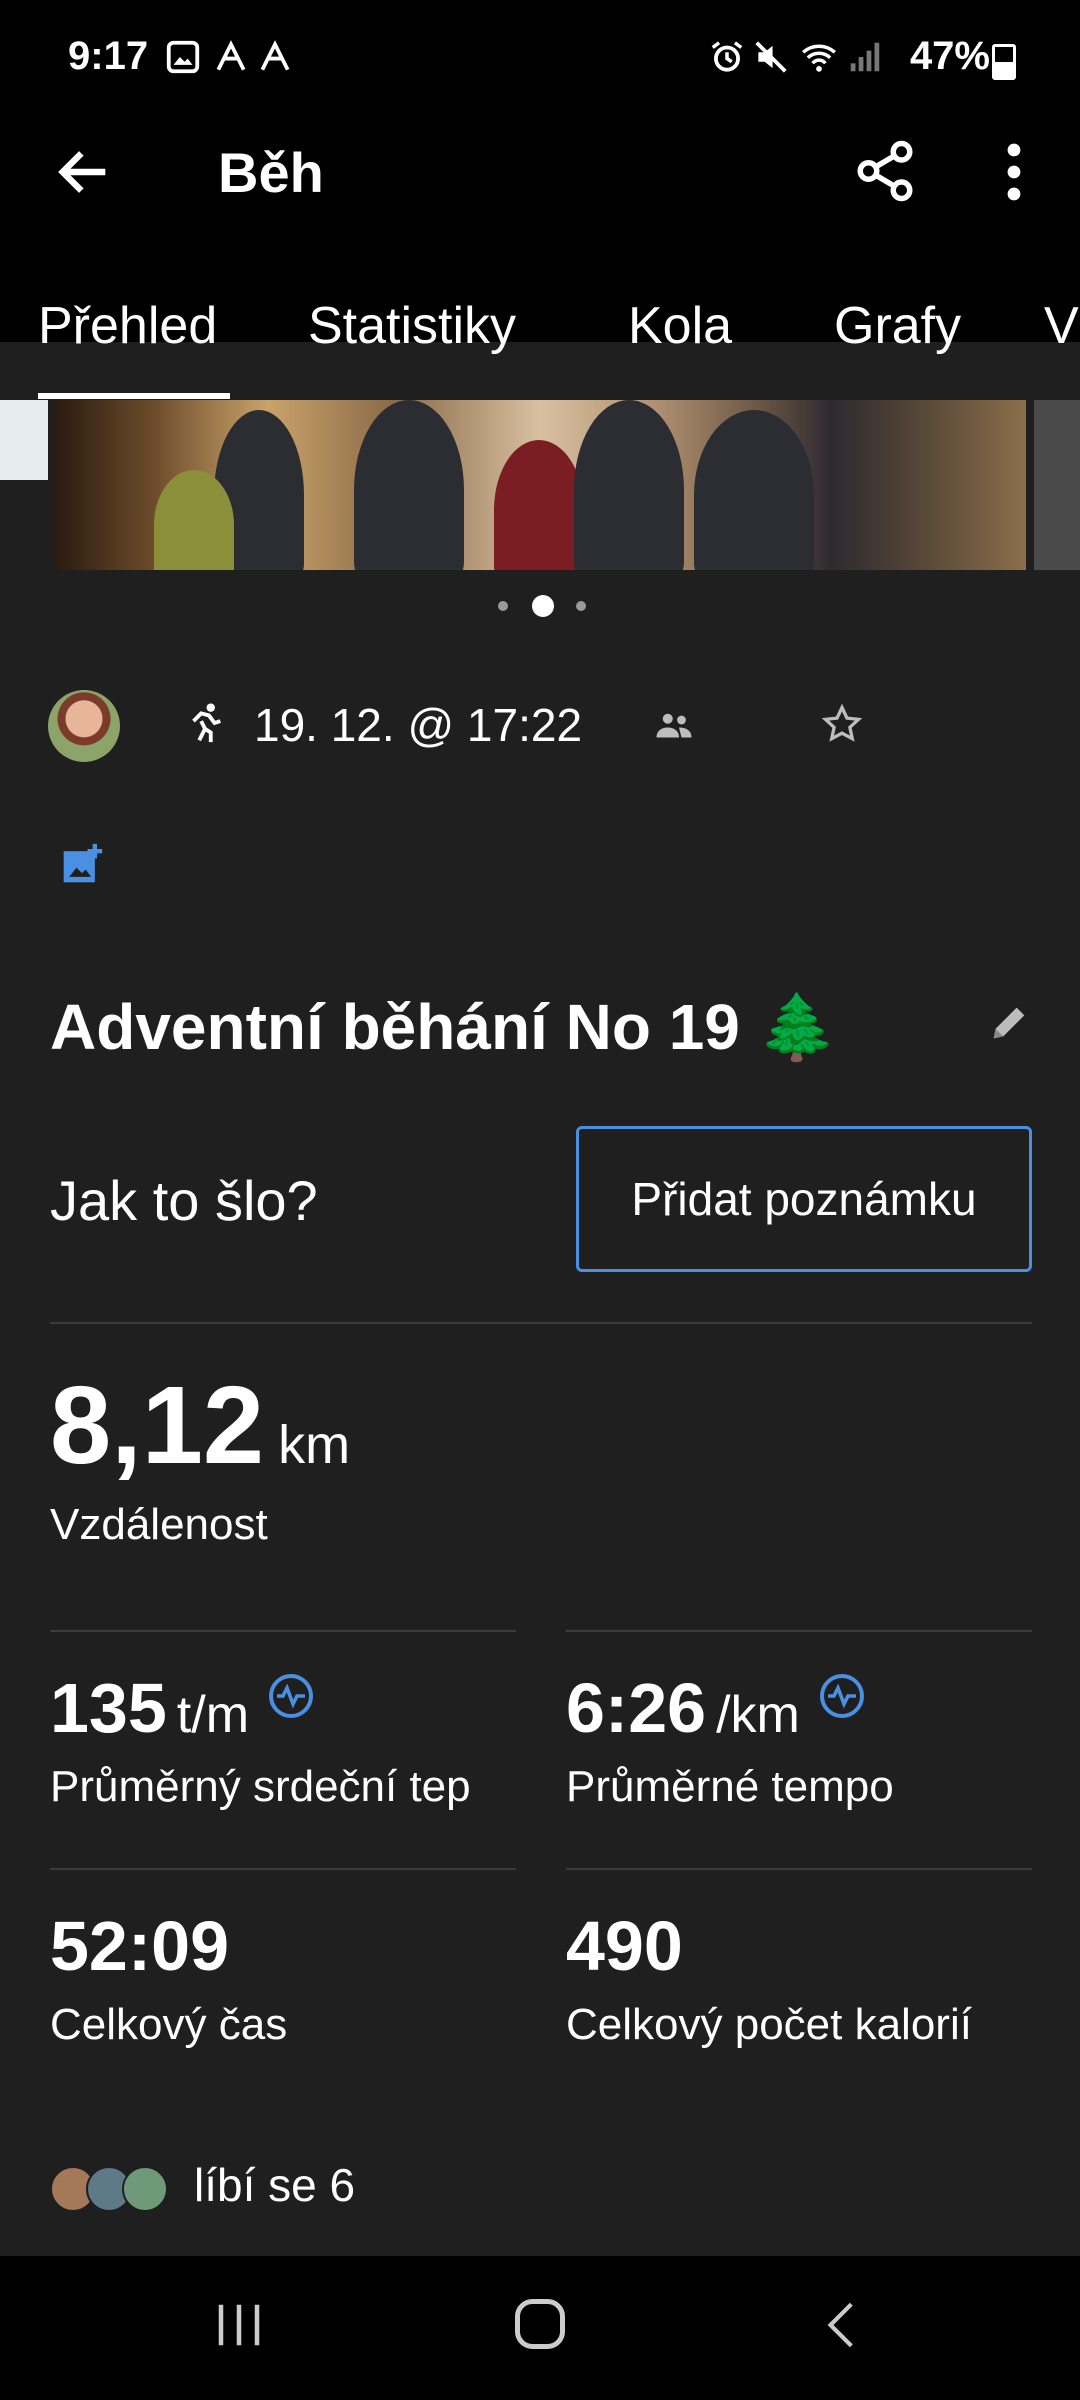 The height and width of the screenshot is (2400, 1080). Describe the element at coordinates (1057, 485) in the screenshot. I see `photo-next-thumb` at that location.